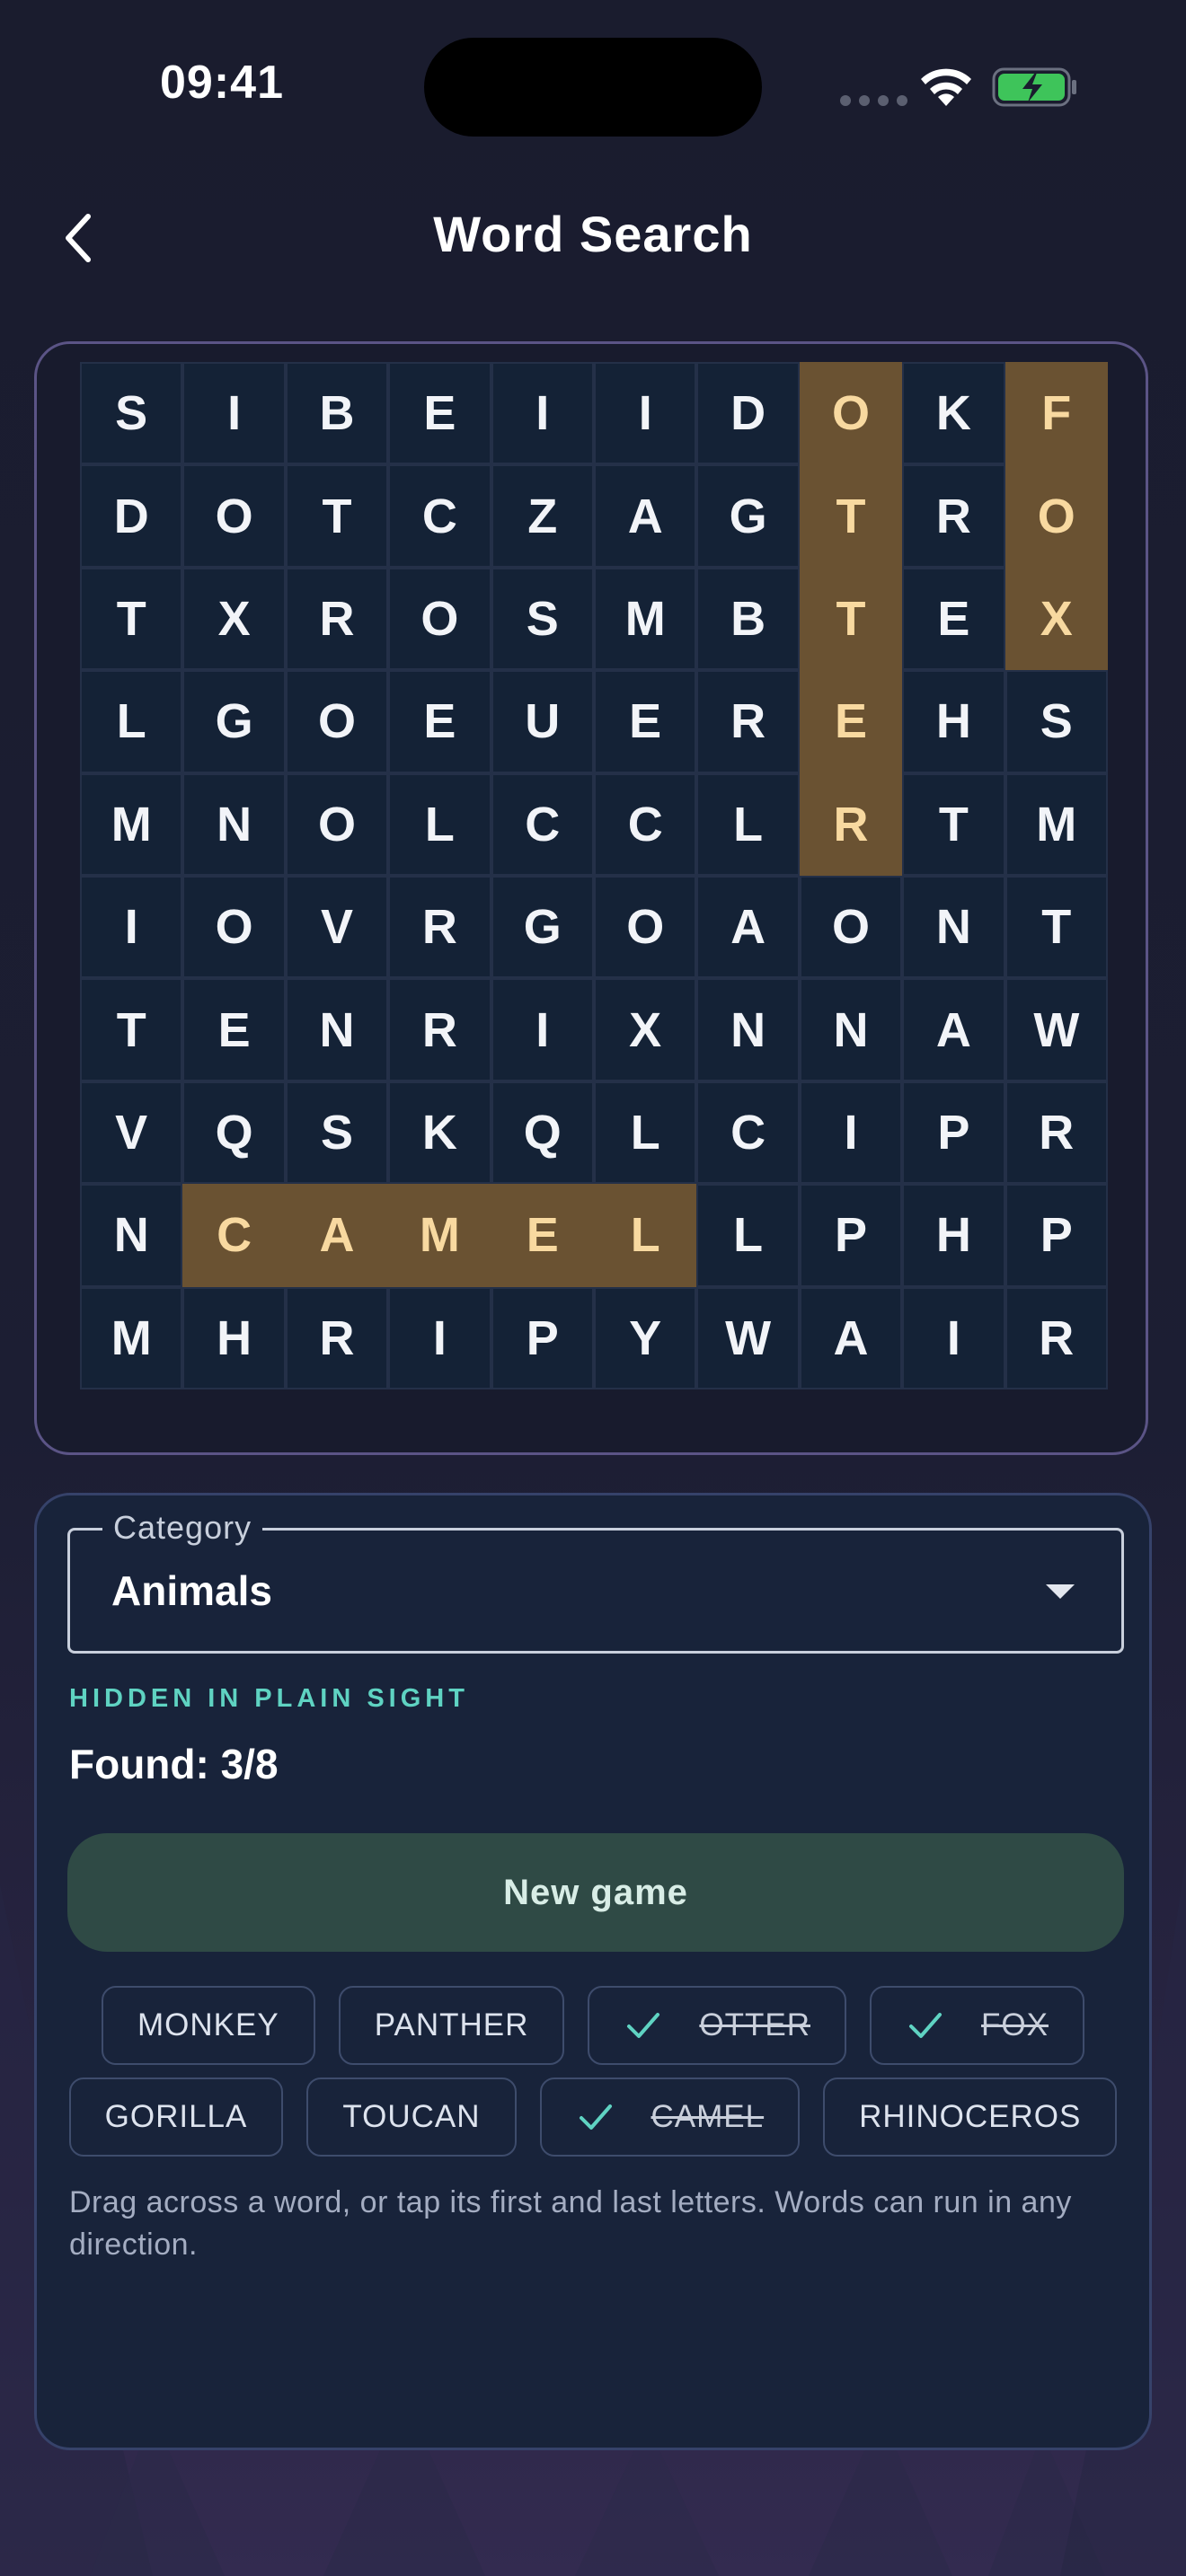 The height and width of the screenshot is (2576, 1186). Describe the element at coordinates (670, 2117) in the screenshot. I see `word-chip-camel: CAMEL` at that location.